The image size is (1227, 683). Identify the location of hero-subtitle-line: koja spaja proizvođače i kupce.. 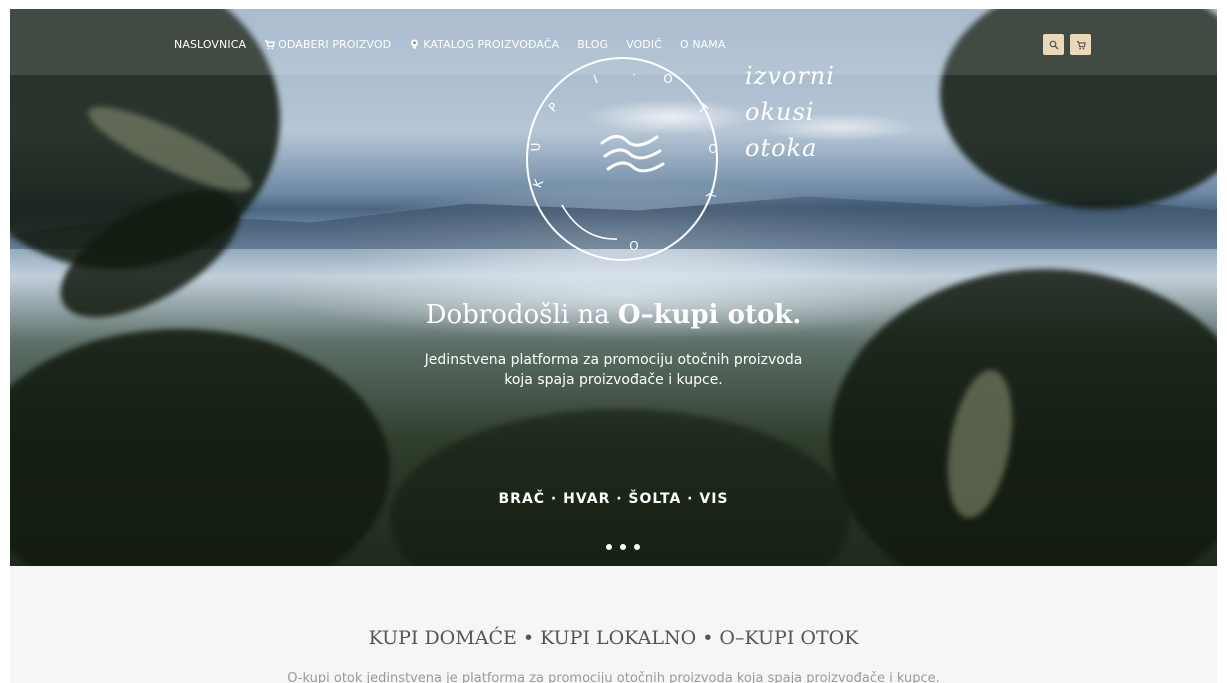
(613, 380).